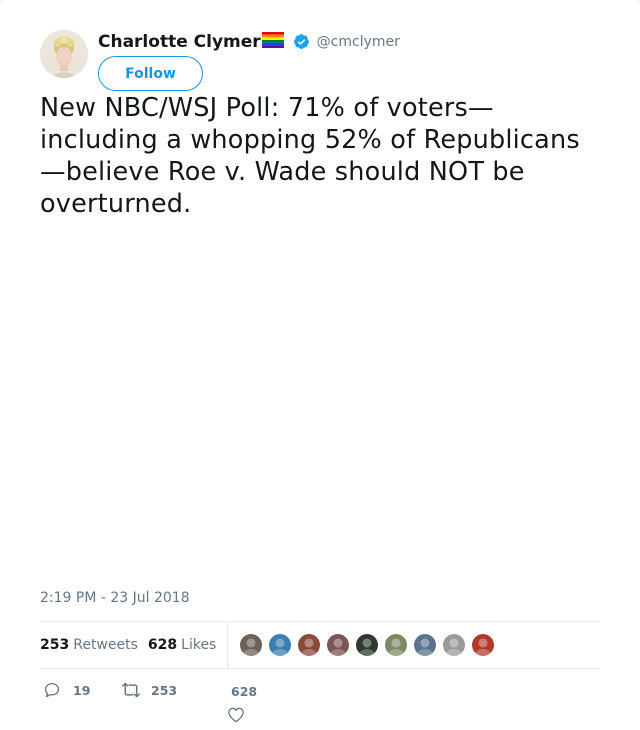 The width and height of the screenshot is (640, 730). Describe the element at coordinates (52, 690) in the screenshot. I see `reply-icon` at that location.